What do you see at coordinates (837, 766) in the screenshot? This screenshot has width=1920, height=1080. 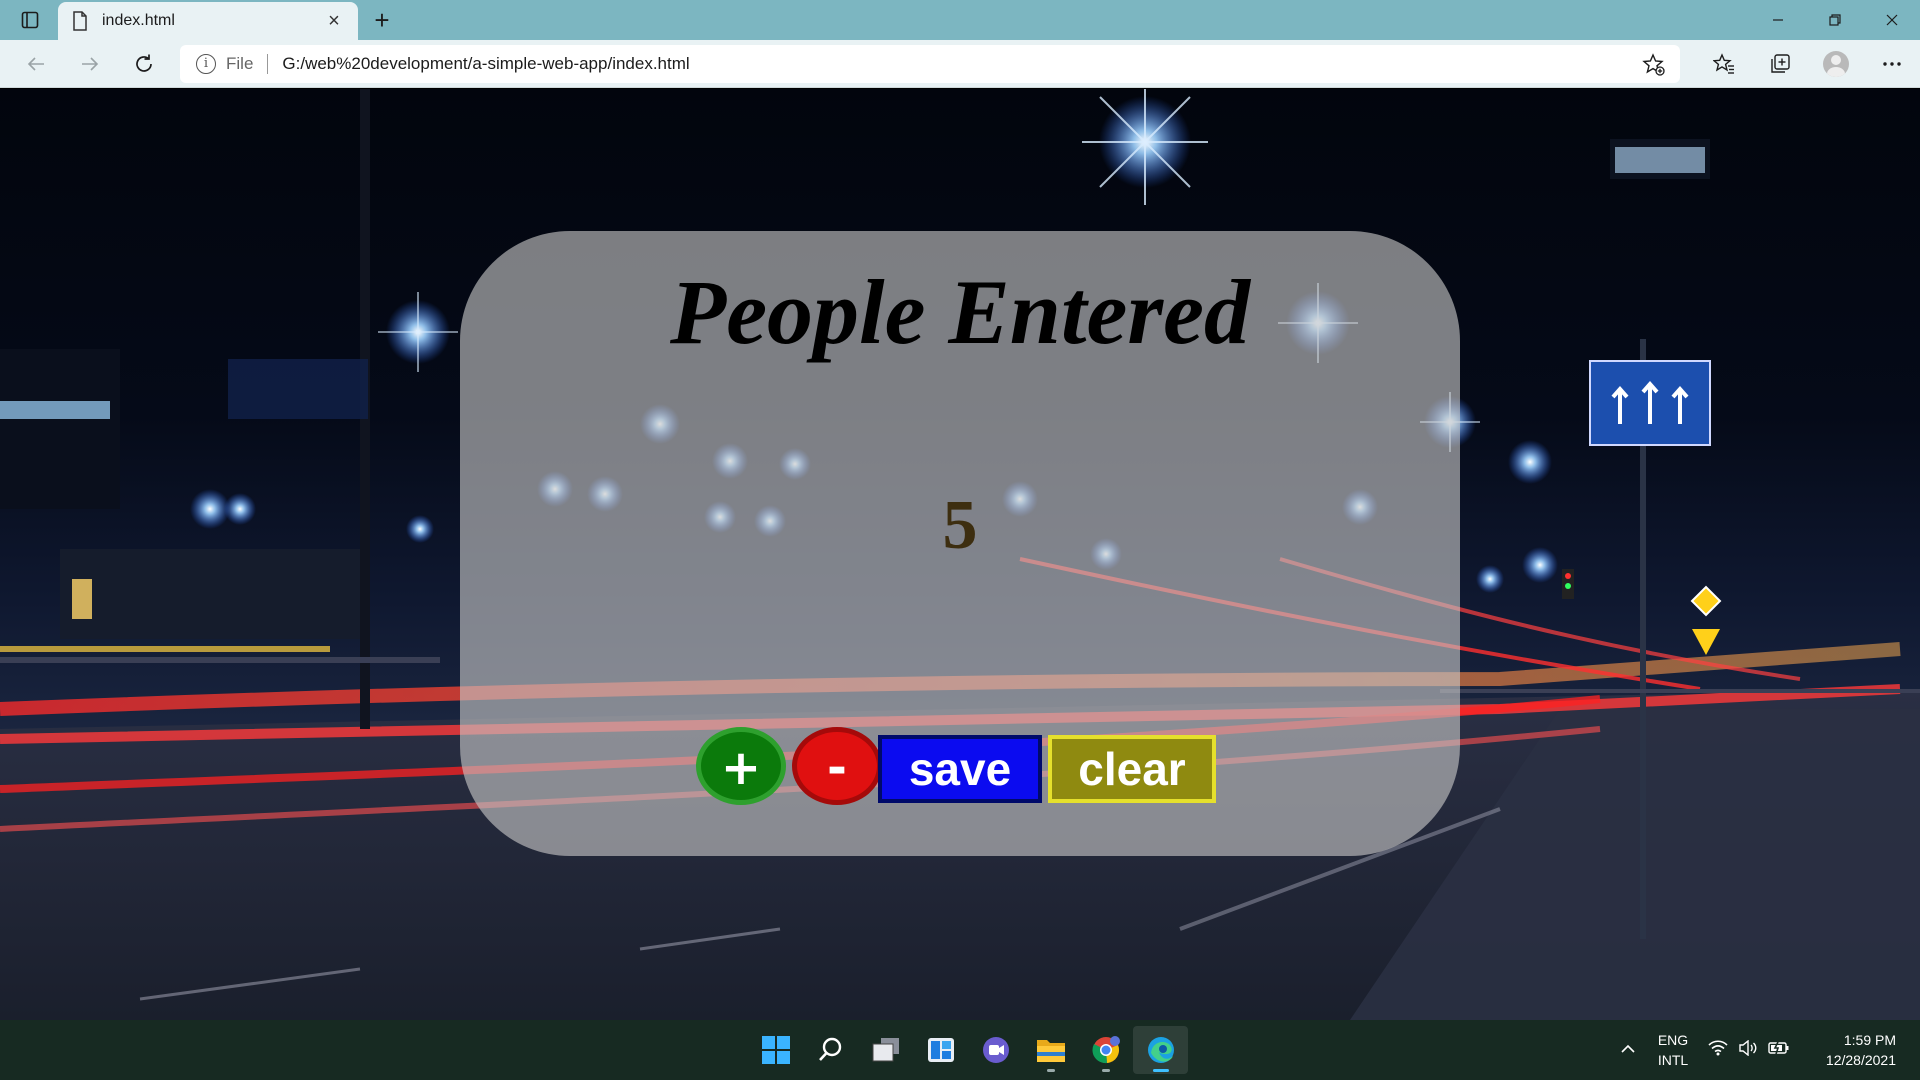 I see `decrement-button: -` at bounding box center [837, 766].